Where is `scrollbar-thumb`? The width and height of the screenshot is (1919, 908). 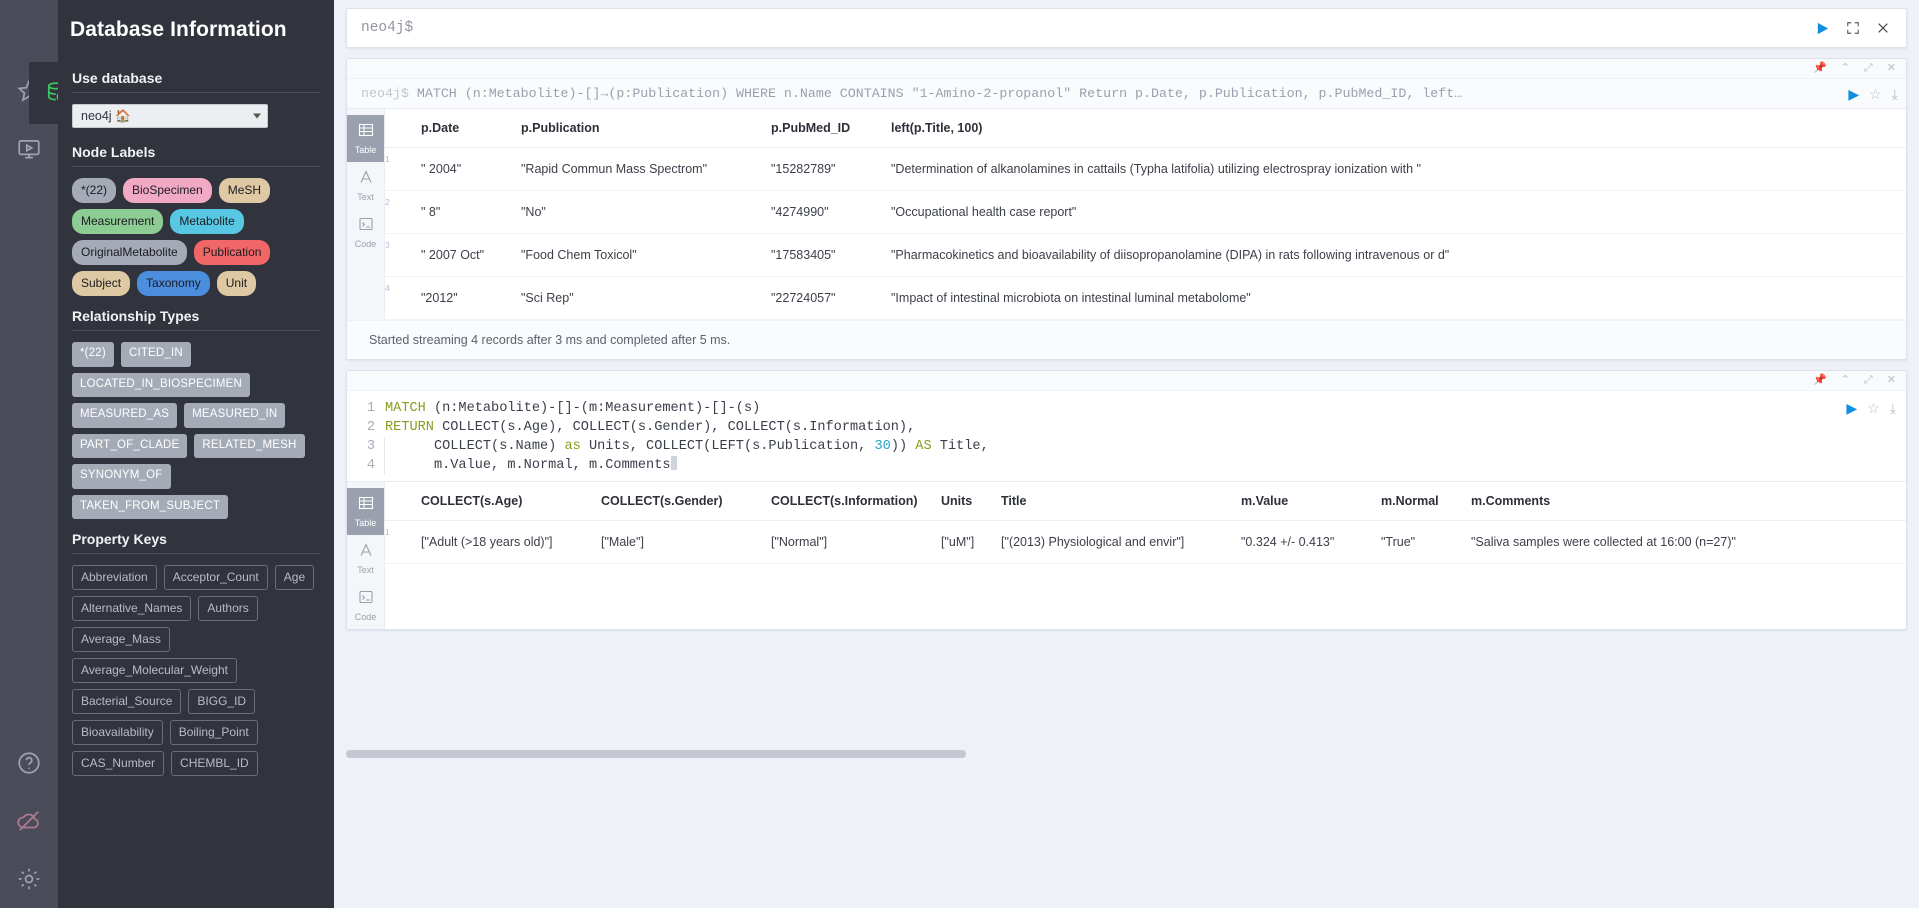
scrollbar-thumb is located at coordinates (656, 754).